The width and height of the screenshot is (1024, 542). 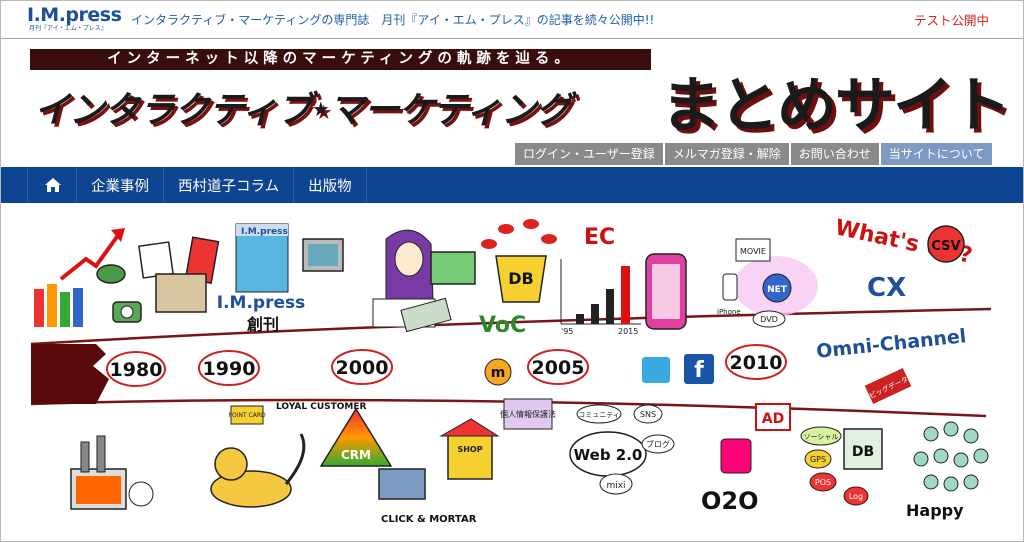 What do you see at coordinates (856, 496) in the screenshot?
I see `log-label: Log` at bounding box center [856, 496].